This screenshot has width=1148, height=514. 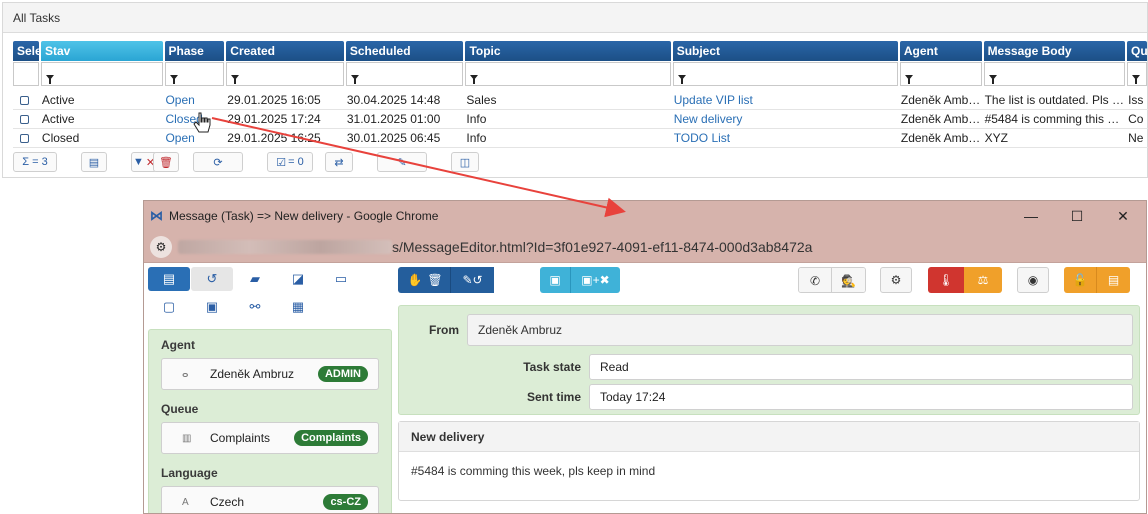 I want to click on language-card: A Czech cs-CZ, so click(x=270, y=499).